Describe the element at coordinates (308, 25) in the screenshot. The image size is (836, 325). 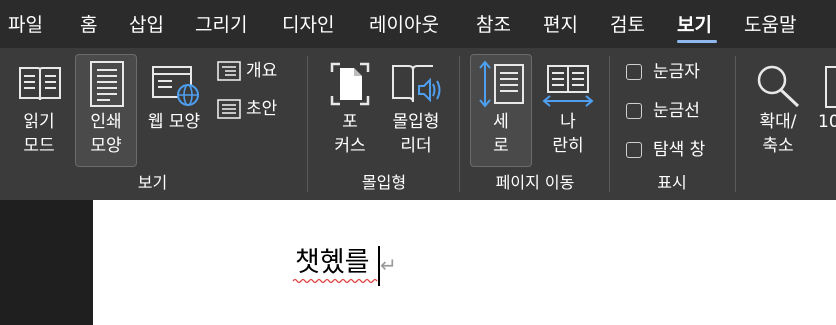
I see `tab-design: 디자인` at that location.